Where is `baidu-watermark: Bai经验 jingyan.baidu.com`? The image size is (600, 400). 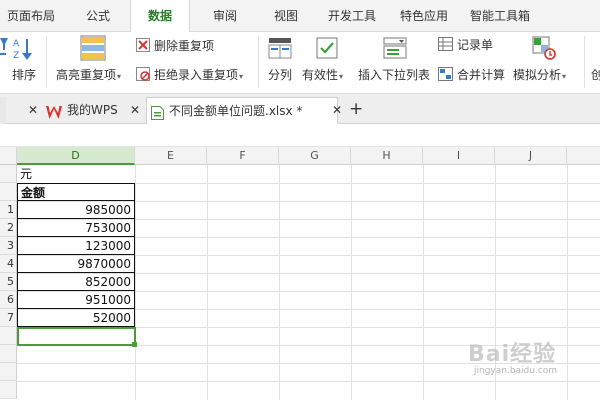 baidu-watermark: Bai经验 jingyan.baidu.com is located at coordinates (533, 360).